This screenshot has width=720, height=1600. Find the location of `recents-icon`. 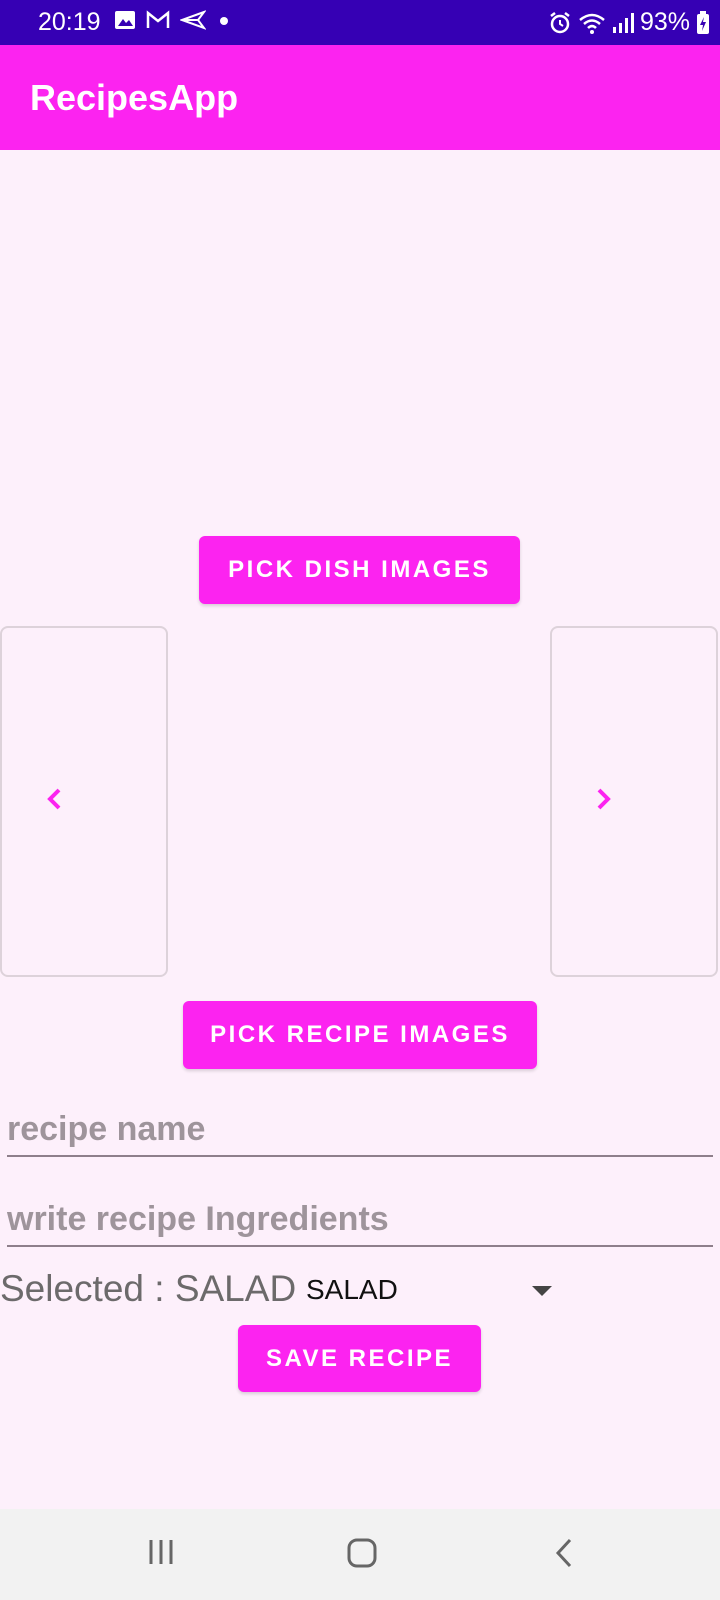

recents-icon is located at coordinates (161, 1552).